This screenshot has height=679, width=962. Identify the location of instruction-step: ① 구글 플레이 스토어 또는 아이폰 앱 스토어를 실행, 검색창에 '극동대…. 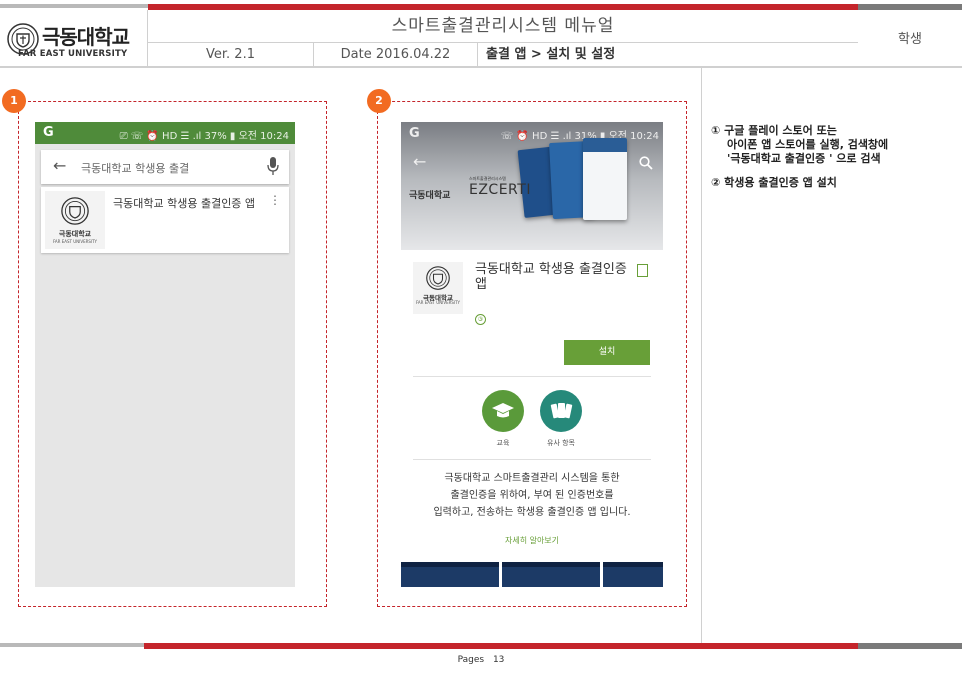
(799, 145).